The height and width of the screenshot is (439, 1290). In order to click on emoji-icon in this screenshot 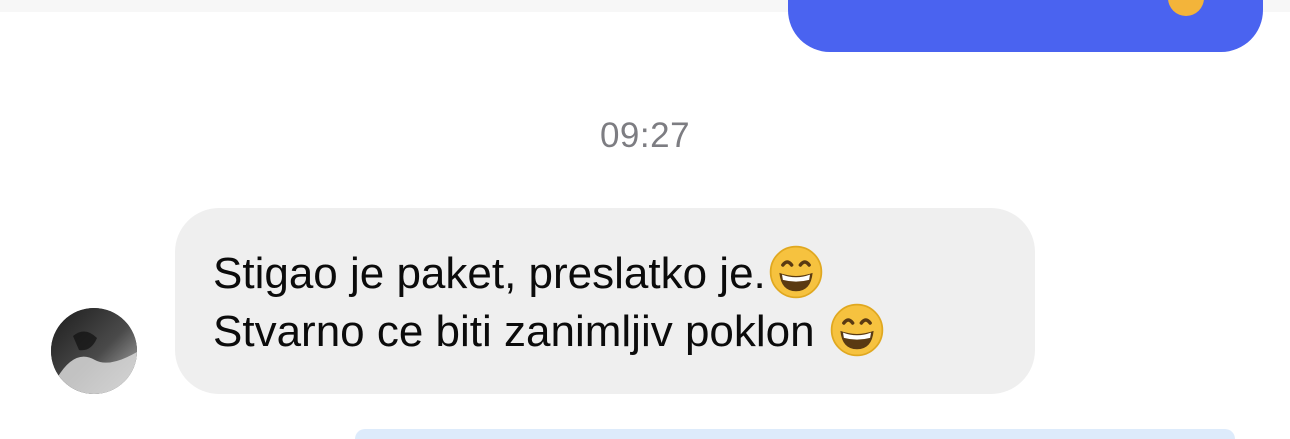, I will do `click(1186, 8)`.